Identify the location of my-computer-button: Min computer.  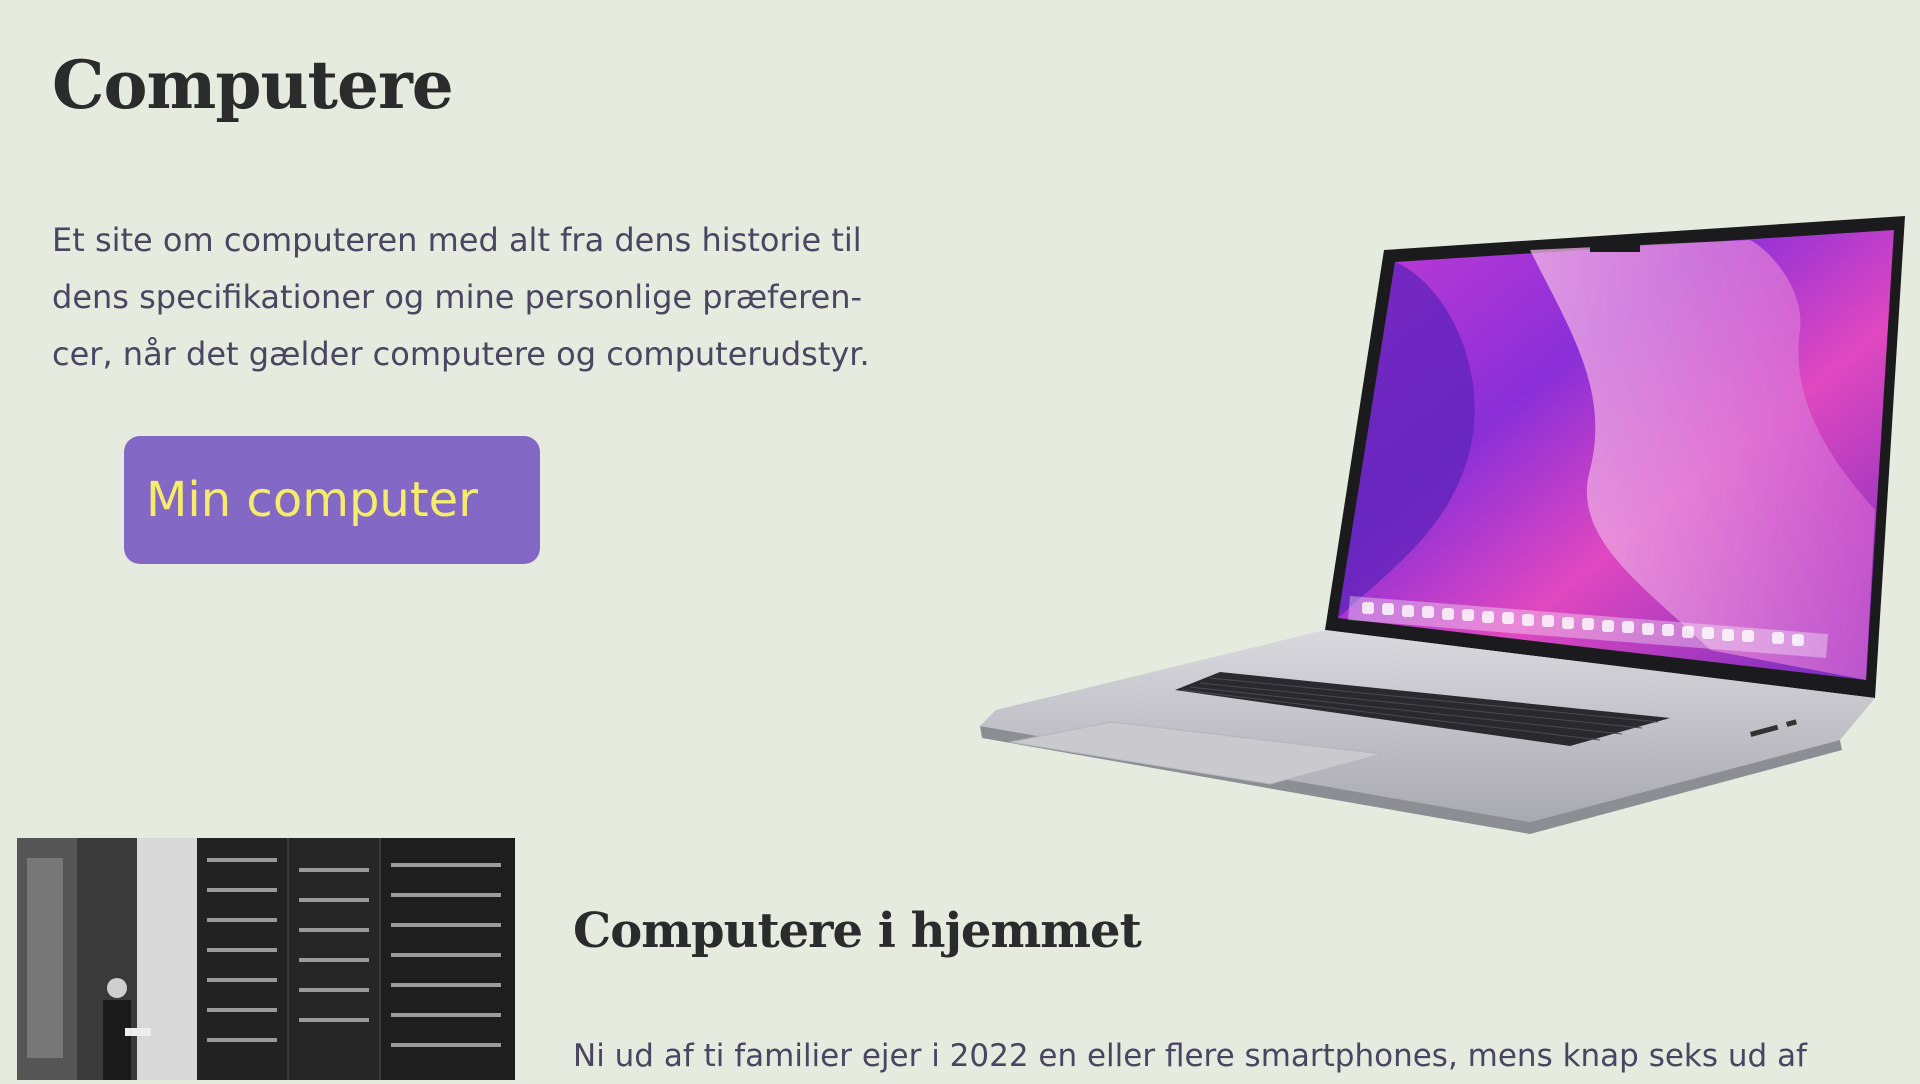
(332, 500).